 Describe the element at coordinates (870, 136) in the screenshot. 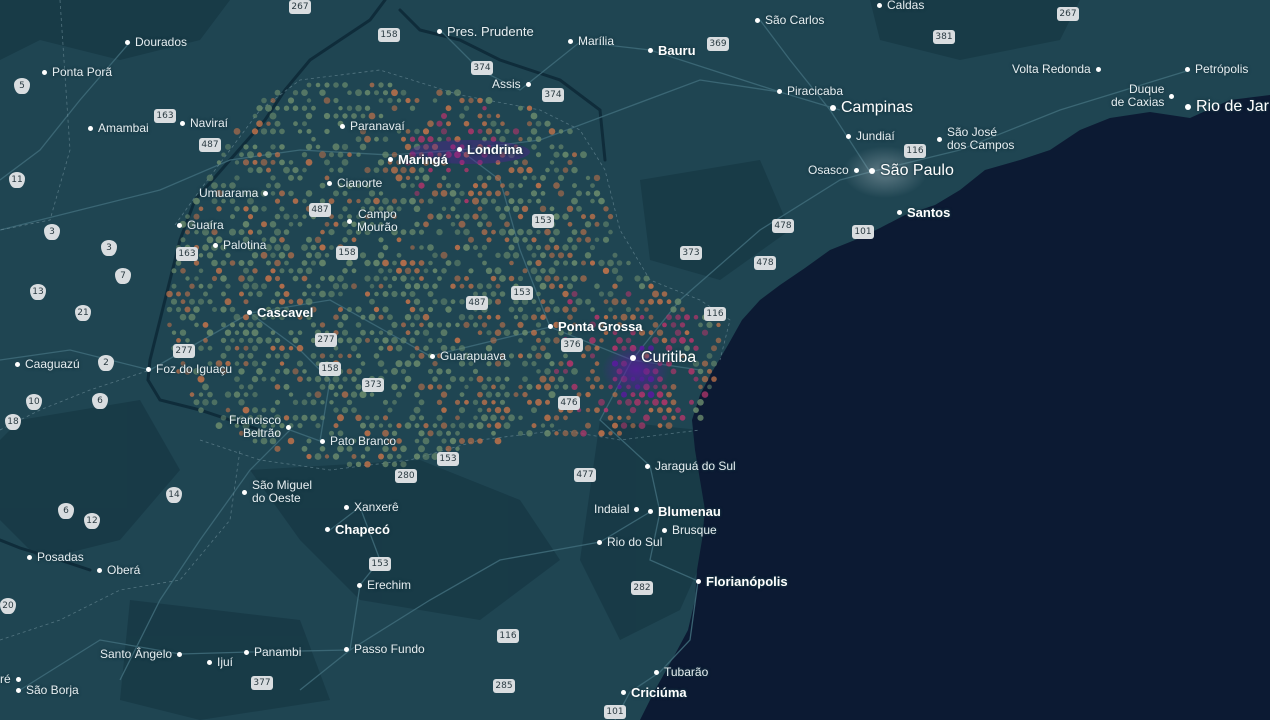

I see `city-jundiai: Jundiaí` at that location.